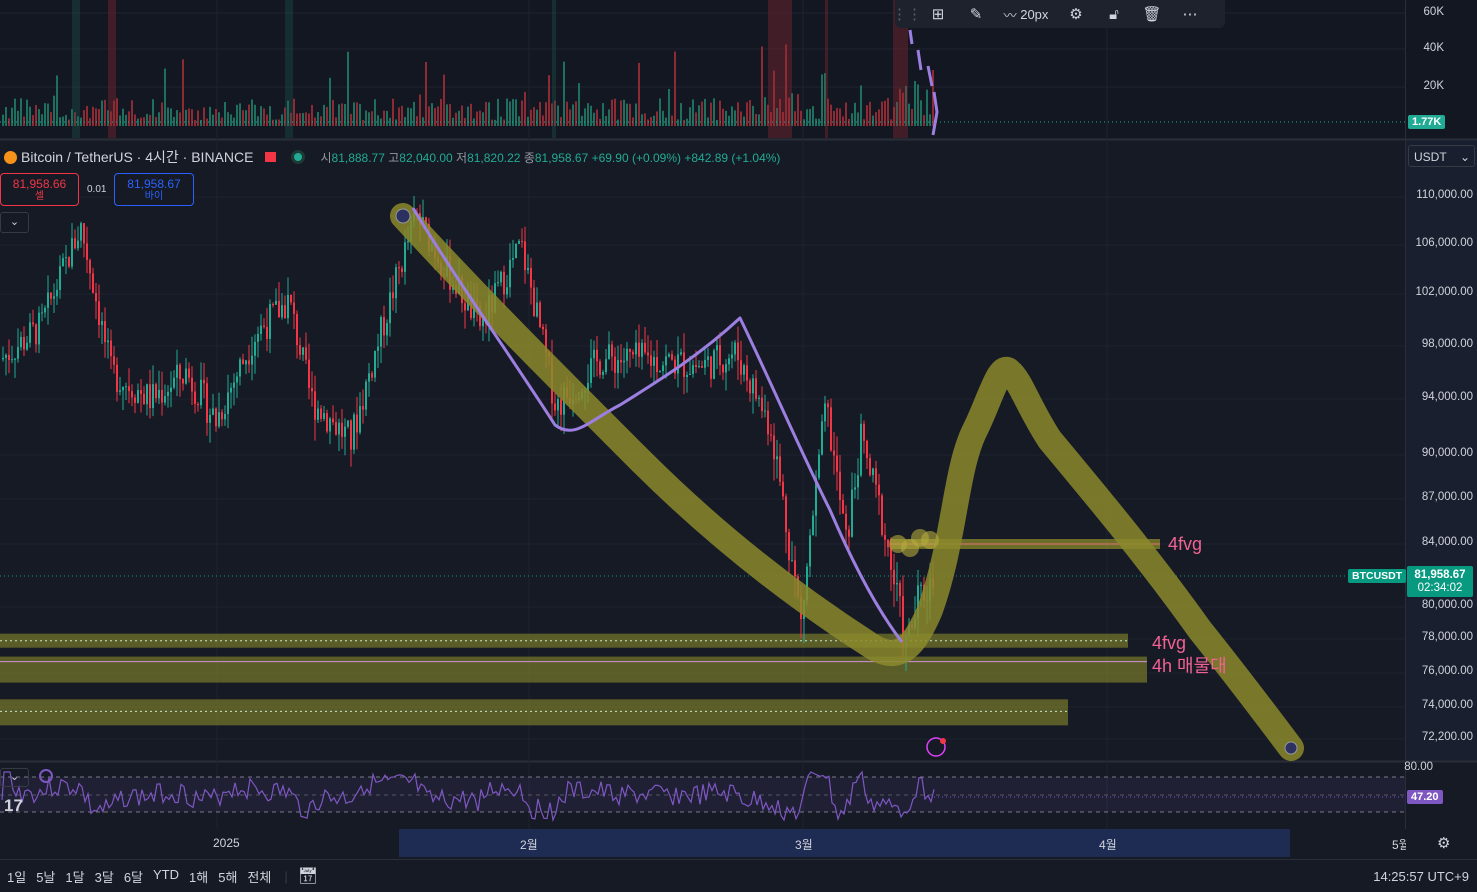  Describe the element at coordinates (308, 876) in the screenshot. I see `date-range-icon: 📅︎` at that location.